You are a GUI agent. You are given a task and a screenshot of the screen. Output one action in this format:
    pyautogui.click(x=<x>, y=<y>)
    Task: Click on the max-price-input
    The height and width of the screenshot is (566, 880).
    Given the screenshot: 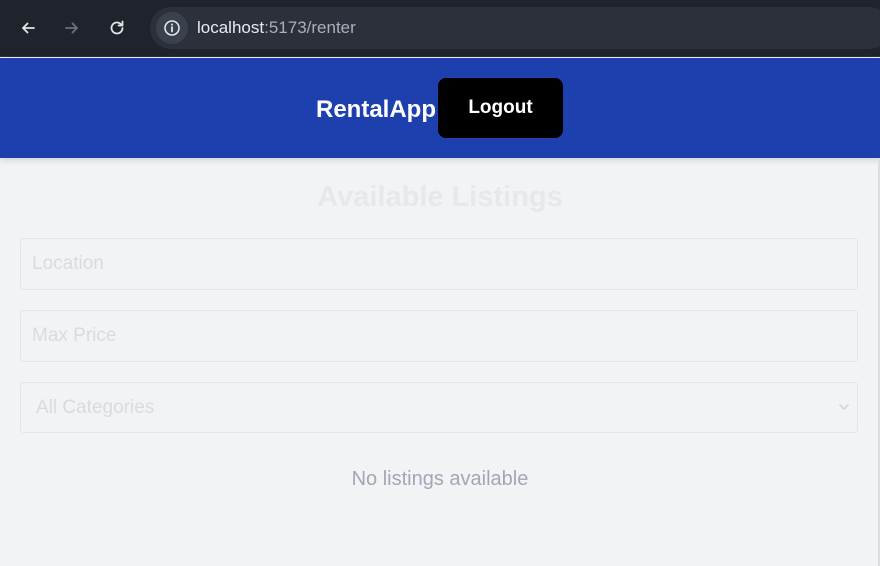 What is the action you would take?
    pyautogui.click(x=439, y=336)
    